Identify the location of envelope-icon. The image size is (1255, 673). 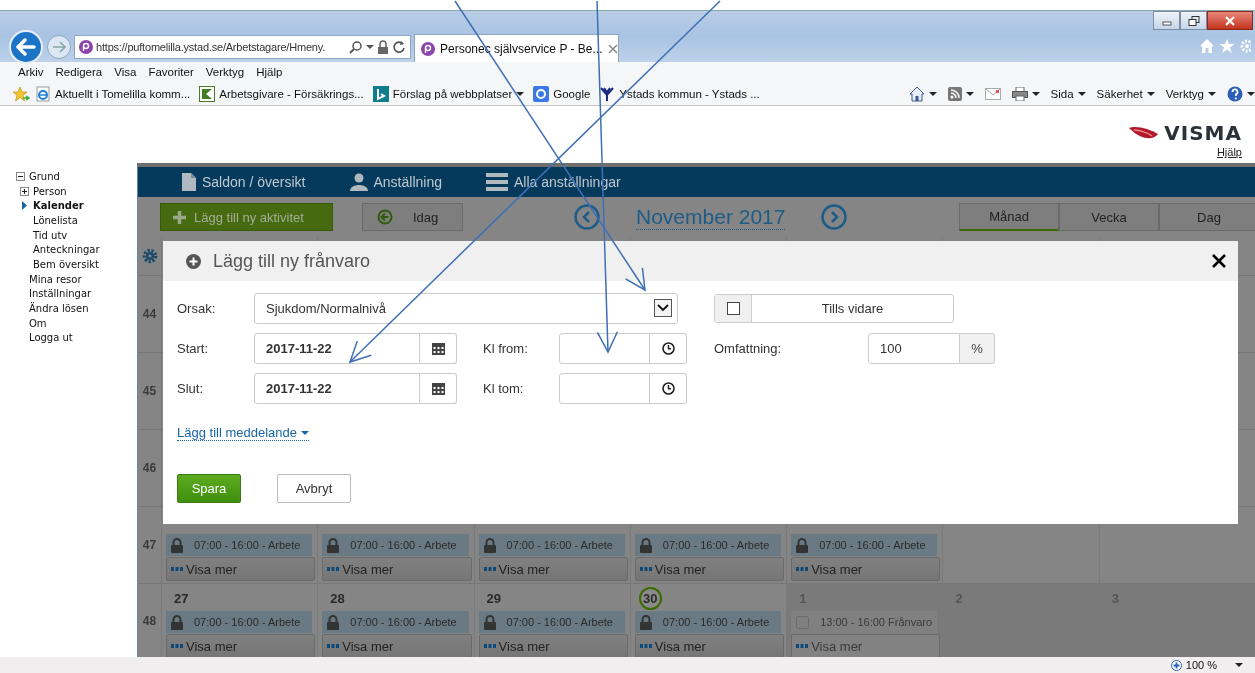
(992, 93).